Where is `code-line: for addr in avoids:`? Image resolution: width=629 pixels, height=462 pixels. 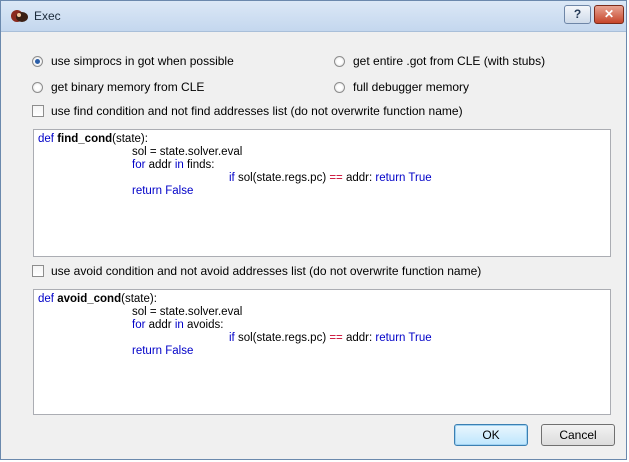 code-line: for addr in avoids: is located at coordinates (178, 325).